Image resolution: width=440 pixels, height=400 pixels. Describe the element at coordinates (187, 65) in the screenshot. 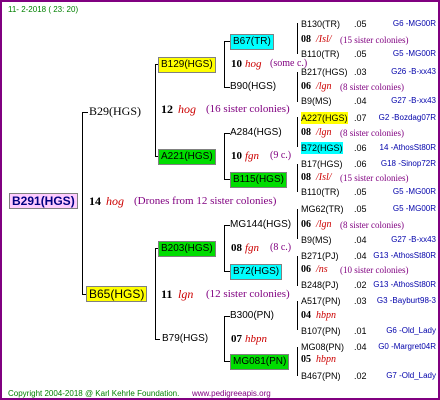

I see `queen-b129: B129(HGS)` at that location.